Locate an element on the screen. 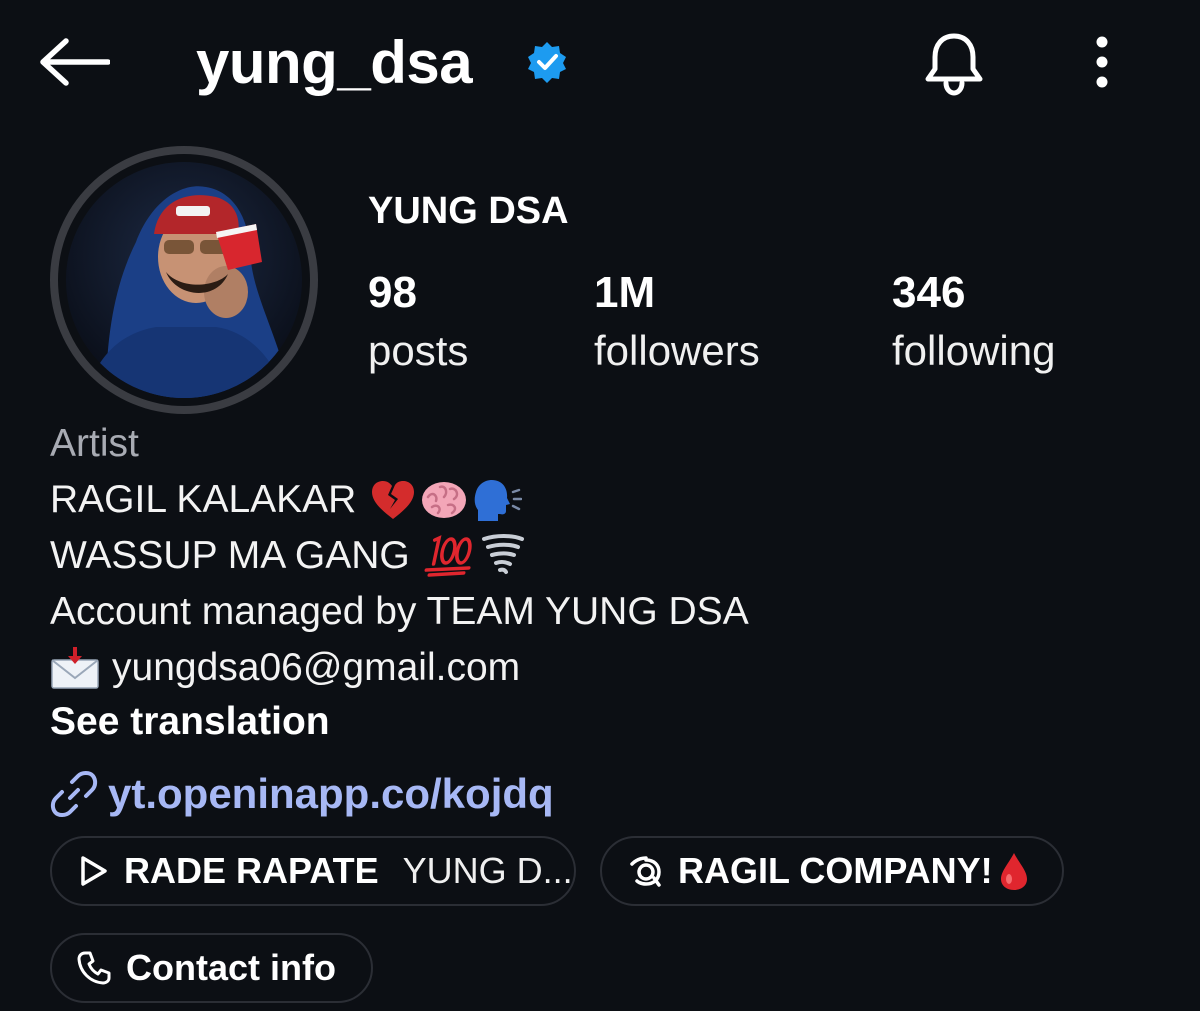  see-translation-link: See translation is located at coordinates (600, 722).